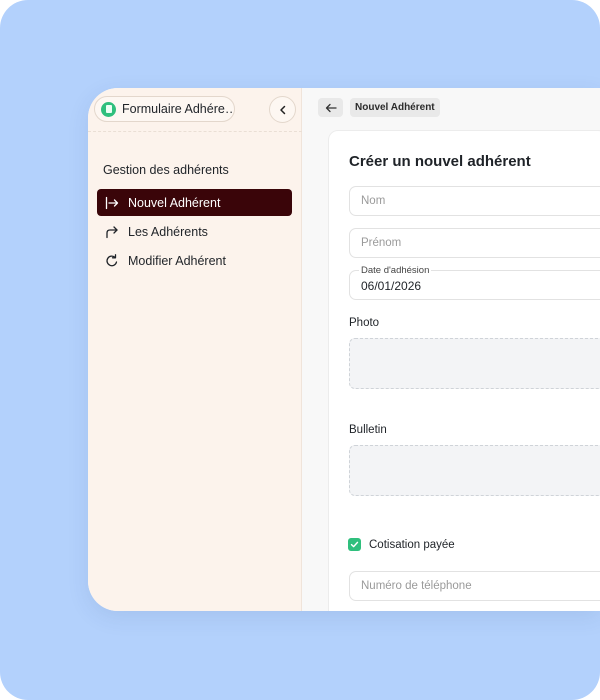 This screenshot has height=700, width=600. What do you see at coordinates (112, 202) in the screenshot?
I see `arrow-in-icon` at bounding box center [112, 202].